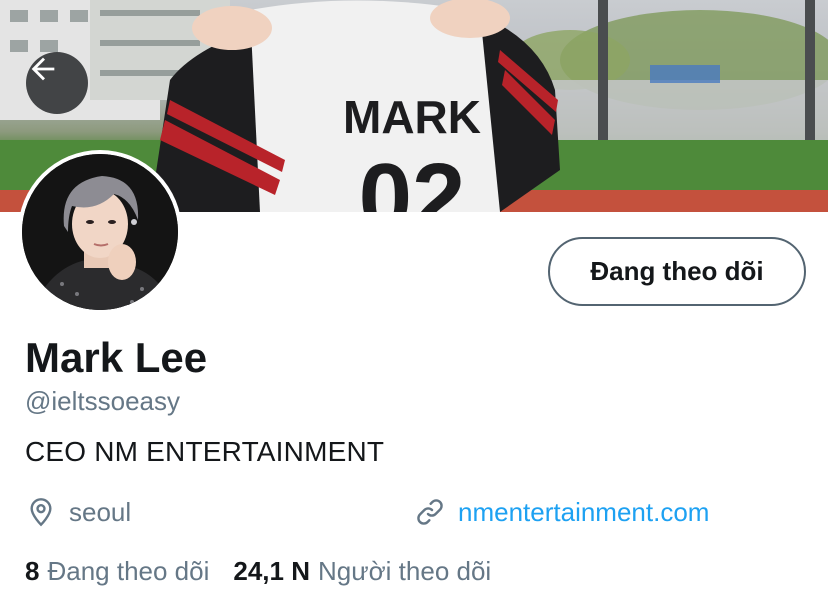 The width and height of the screenshot is (828, 602). What do you see at coordinates (116, 357) in the screenshot?
I see `display-name: Mark Lee` at bounding box center [116, 357].